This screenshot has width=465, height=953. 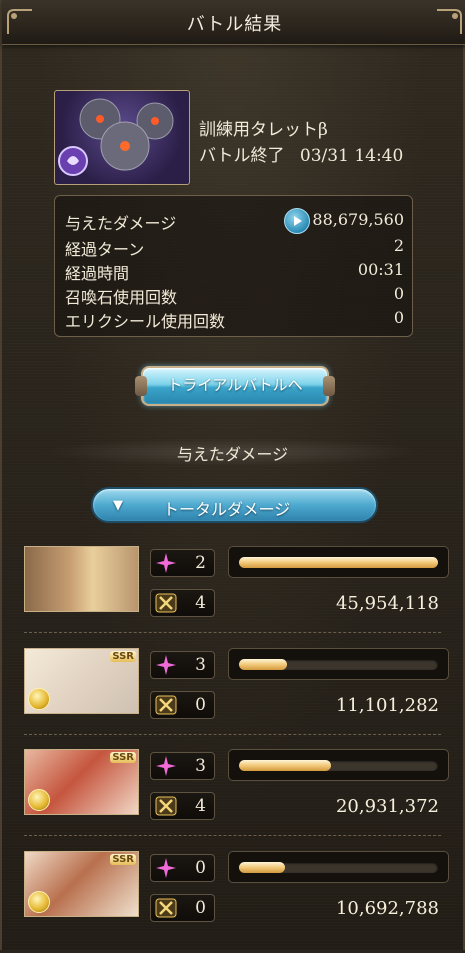 I want to click on character-row: SSR 0 0 10,692,788, so click(x=233, y=902).